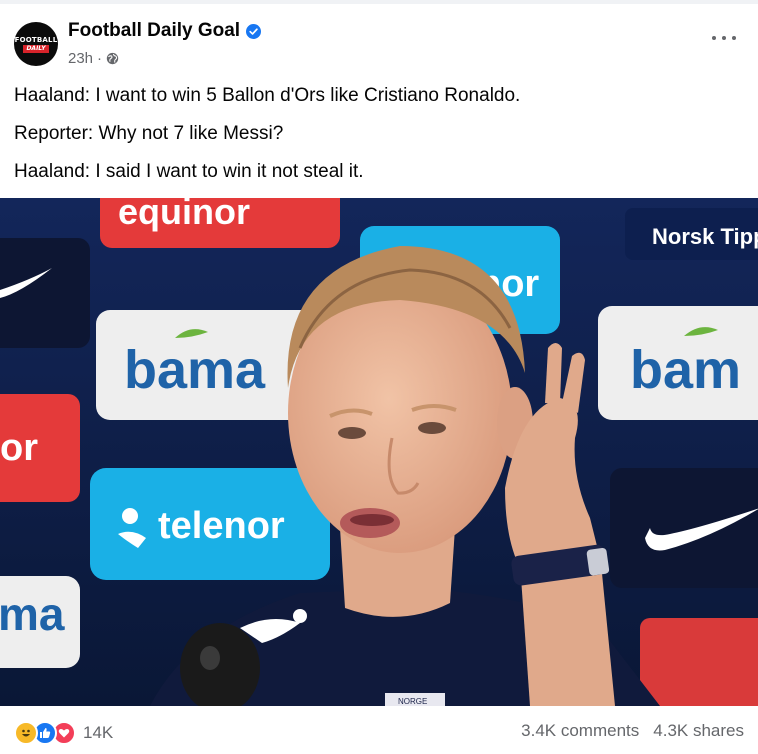  What do you see at coordinates (698, 731) in the screenshot?
I see `shares-count-link: 4.3K shares` at bounding box center [698, 731].